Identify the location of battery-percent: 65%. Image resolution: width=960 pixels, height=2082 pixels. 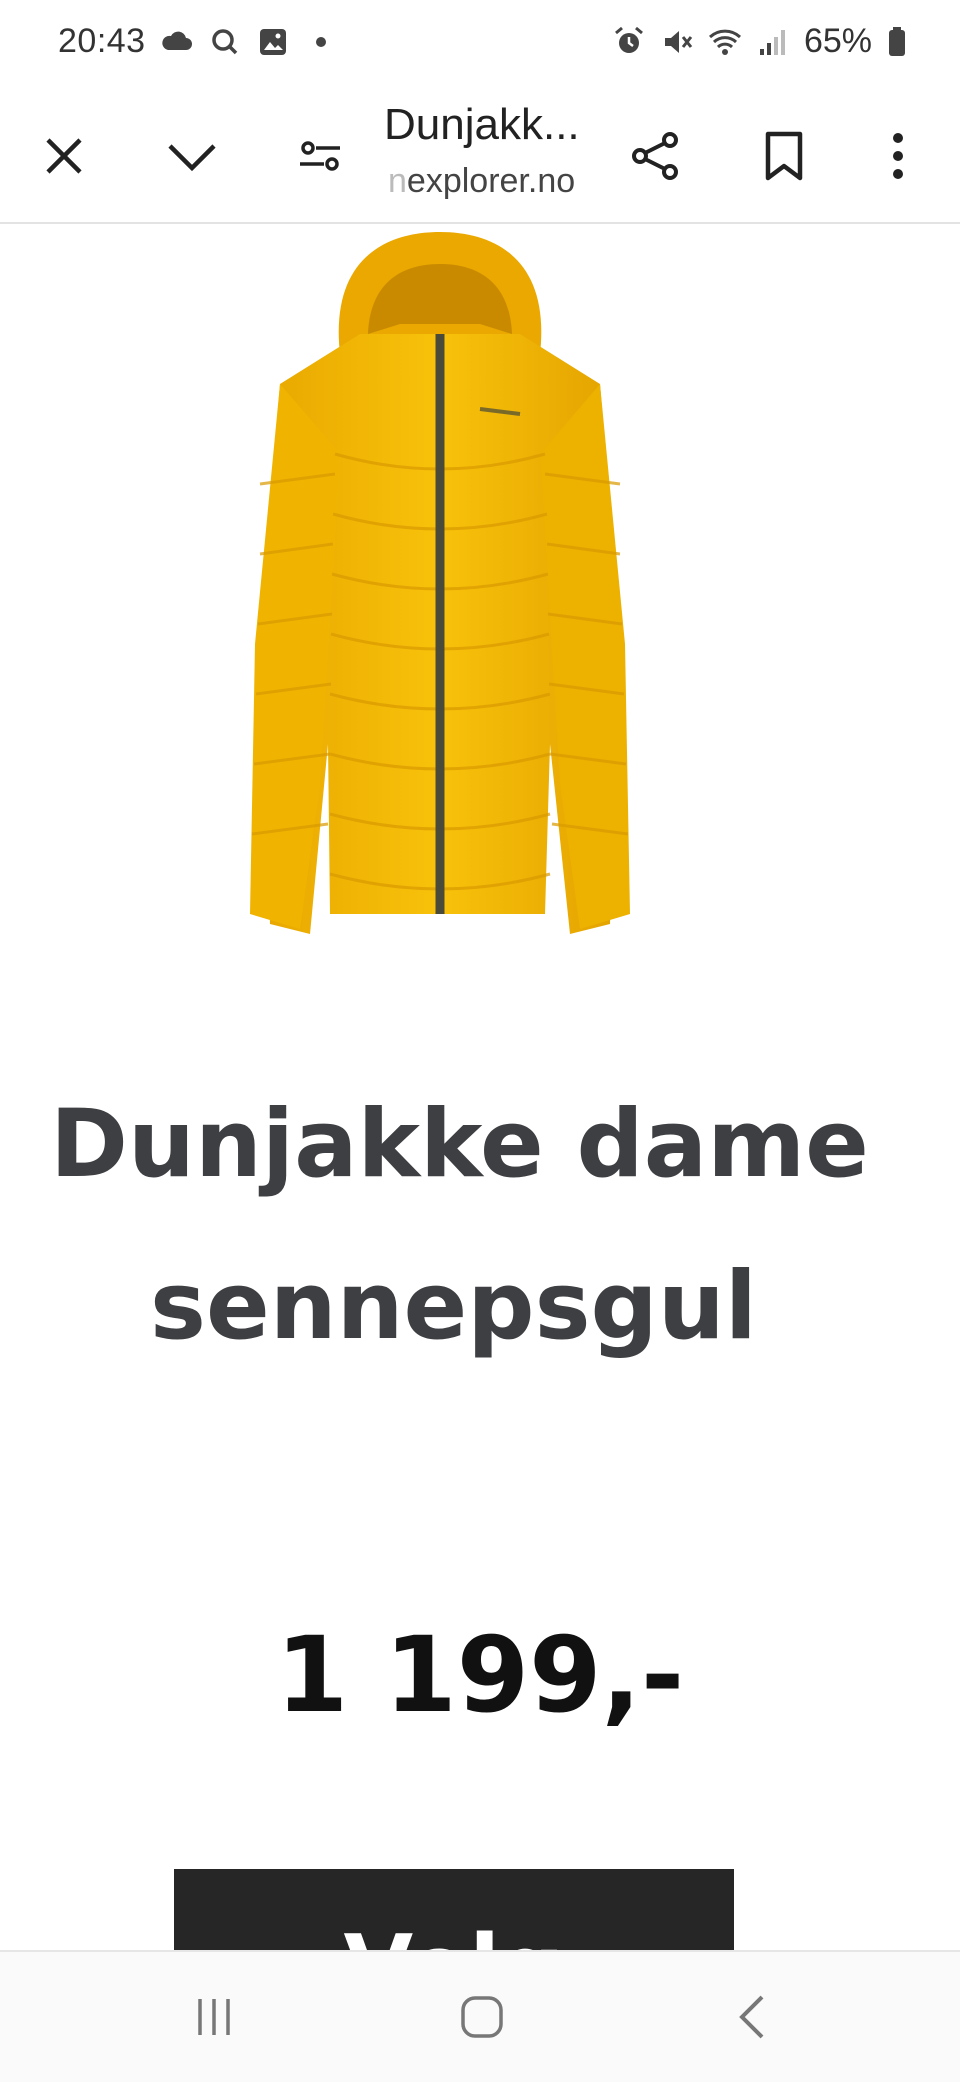
(837, 41).